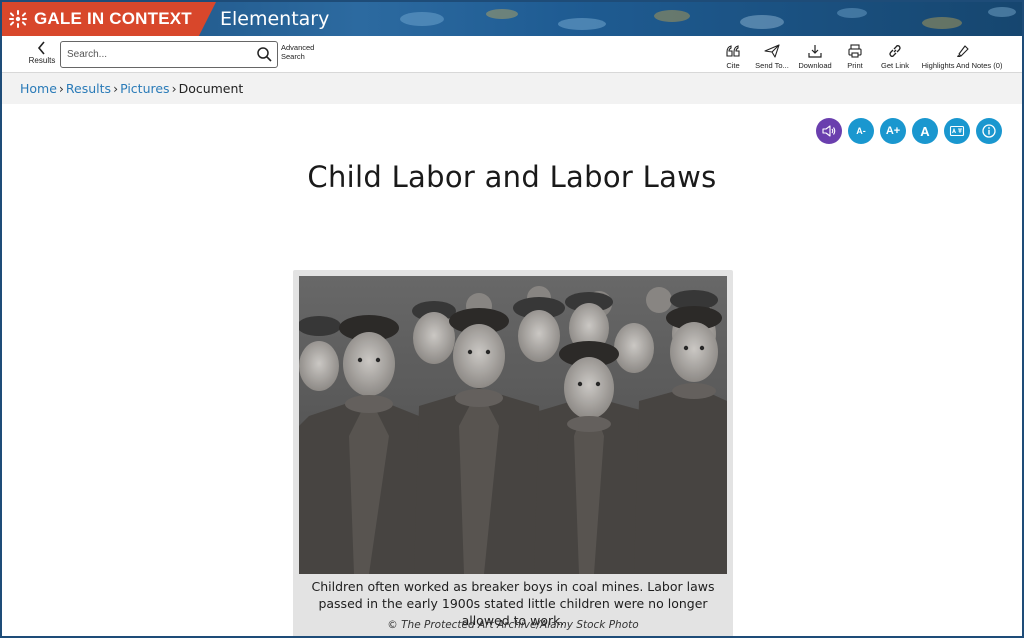 The width and height of the screenshot is (1024, 638). I want to click on get-link-button: Get Link, so click(895, 57).